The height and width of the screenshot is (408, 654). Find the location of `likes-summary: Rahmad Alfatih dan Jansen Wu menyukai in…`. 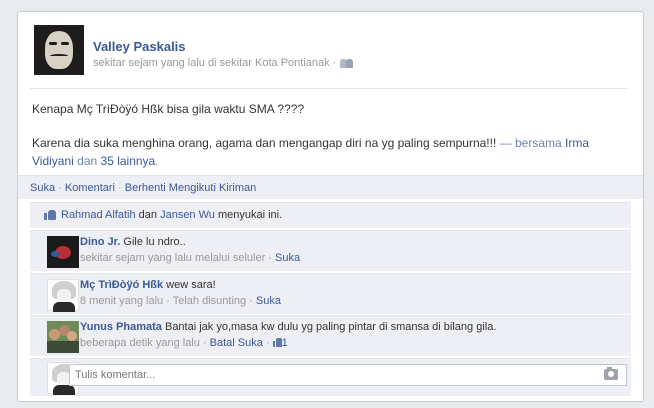

likes-summary: Rahmad Alfatih dan Jansen Wu menyukai in… is located at coordinates (330, 215).